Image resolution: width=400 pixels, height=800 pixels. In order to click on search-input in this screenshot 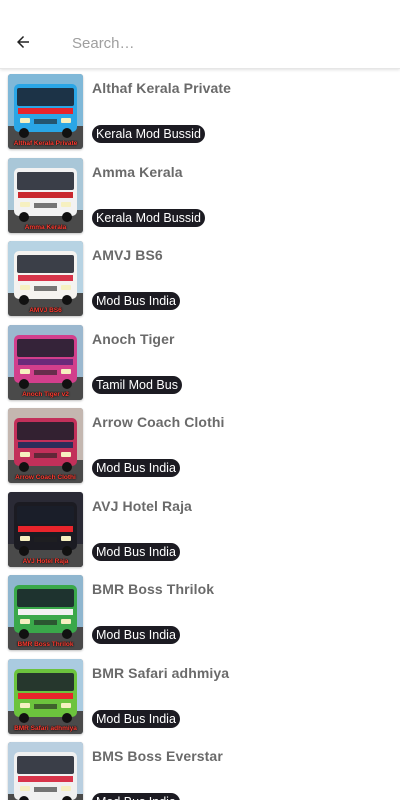, I will do `click(222, 43)`.